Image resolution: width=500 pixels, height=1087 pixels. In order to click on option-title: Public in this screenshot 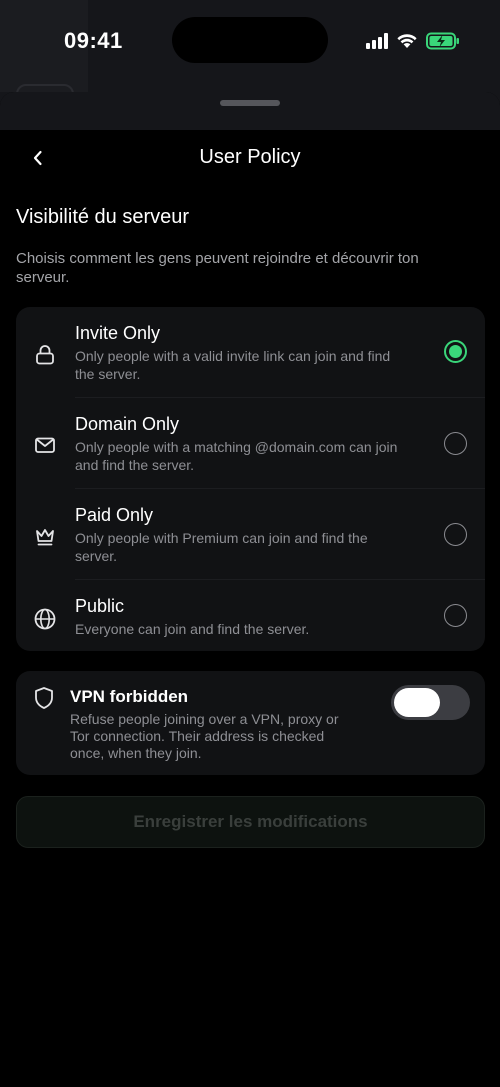, I will do `click(100, 606)`.